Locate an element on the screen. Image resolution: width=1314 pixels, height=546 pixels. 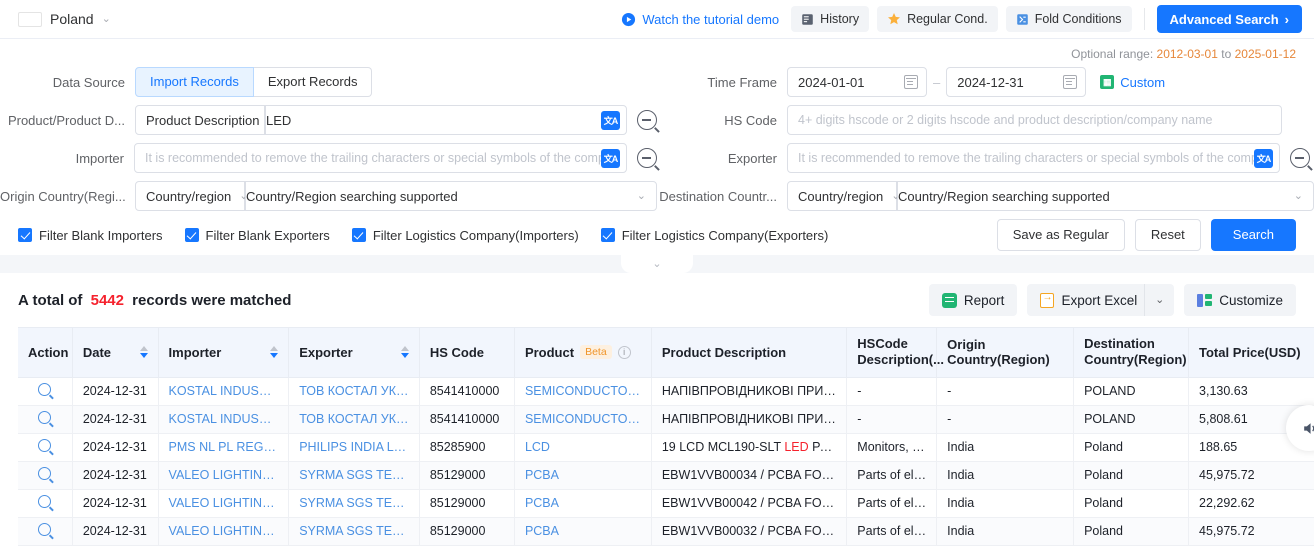
checkbox-filter-blank-importers: Filter Blank Importers is located at coordinates (90, 235).